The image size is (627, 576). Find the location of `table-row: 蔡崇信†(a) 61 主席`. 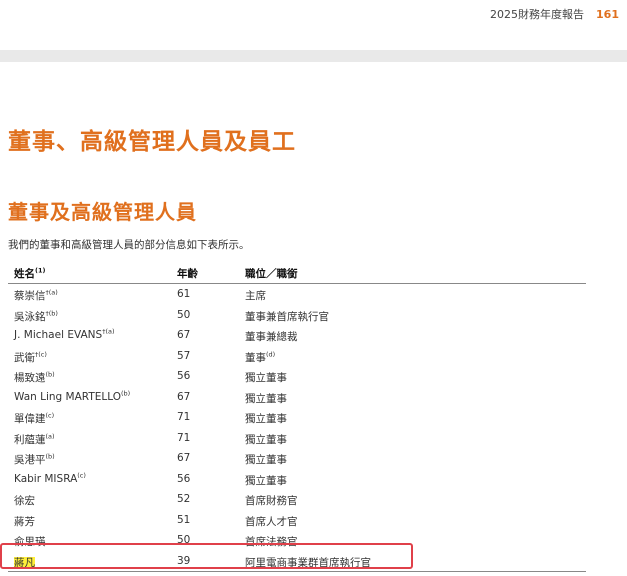

table-row: 蔡崇信†(a) 61 主席 is located at coordinates (297, 294).